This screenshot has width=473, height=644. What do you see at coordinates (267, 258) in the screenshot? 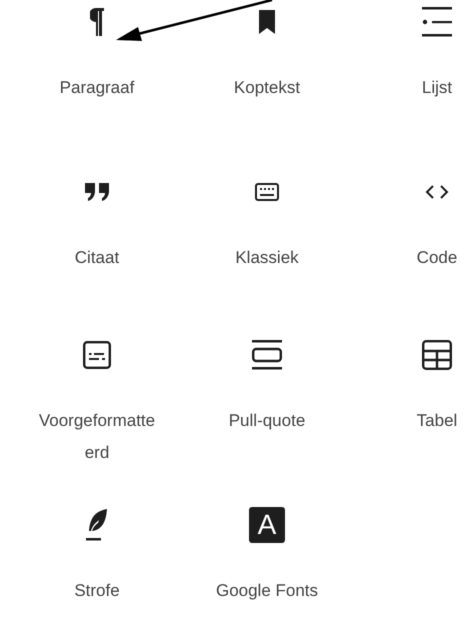
I see `block-label: Klassiek` at bounding box center [267, 258].